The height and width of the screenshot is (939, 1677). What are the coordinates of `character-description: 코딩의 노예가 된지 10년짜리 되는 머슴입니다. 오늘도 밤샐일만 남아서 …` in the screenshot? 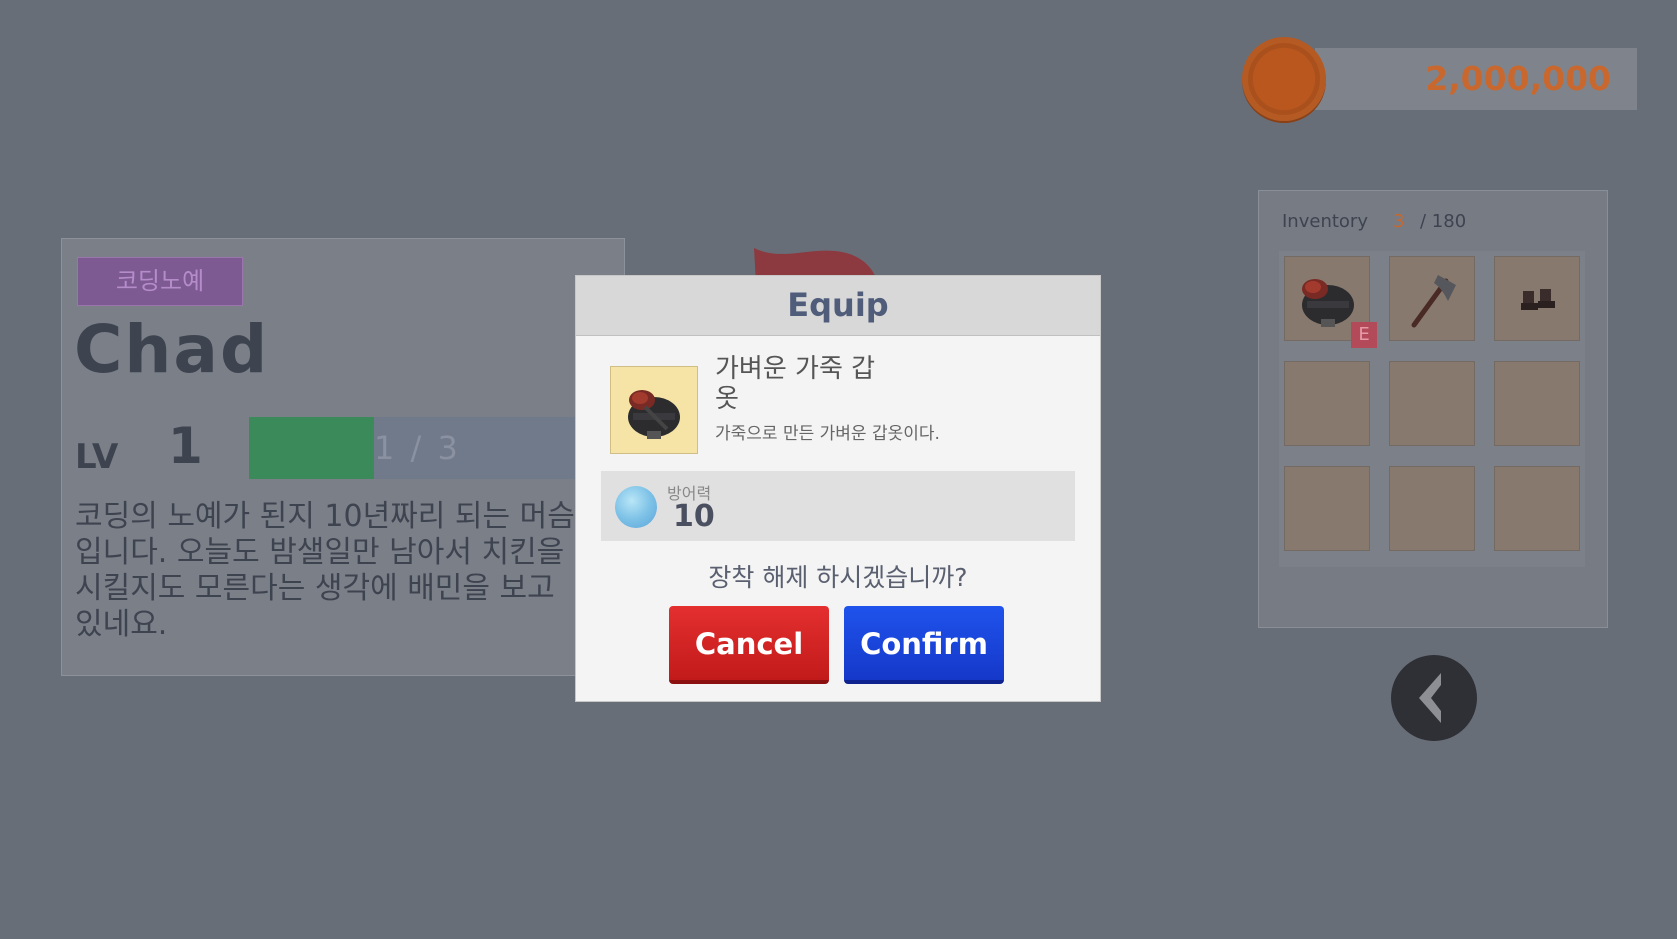 It's located at (325, 570).